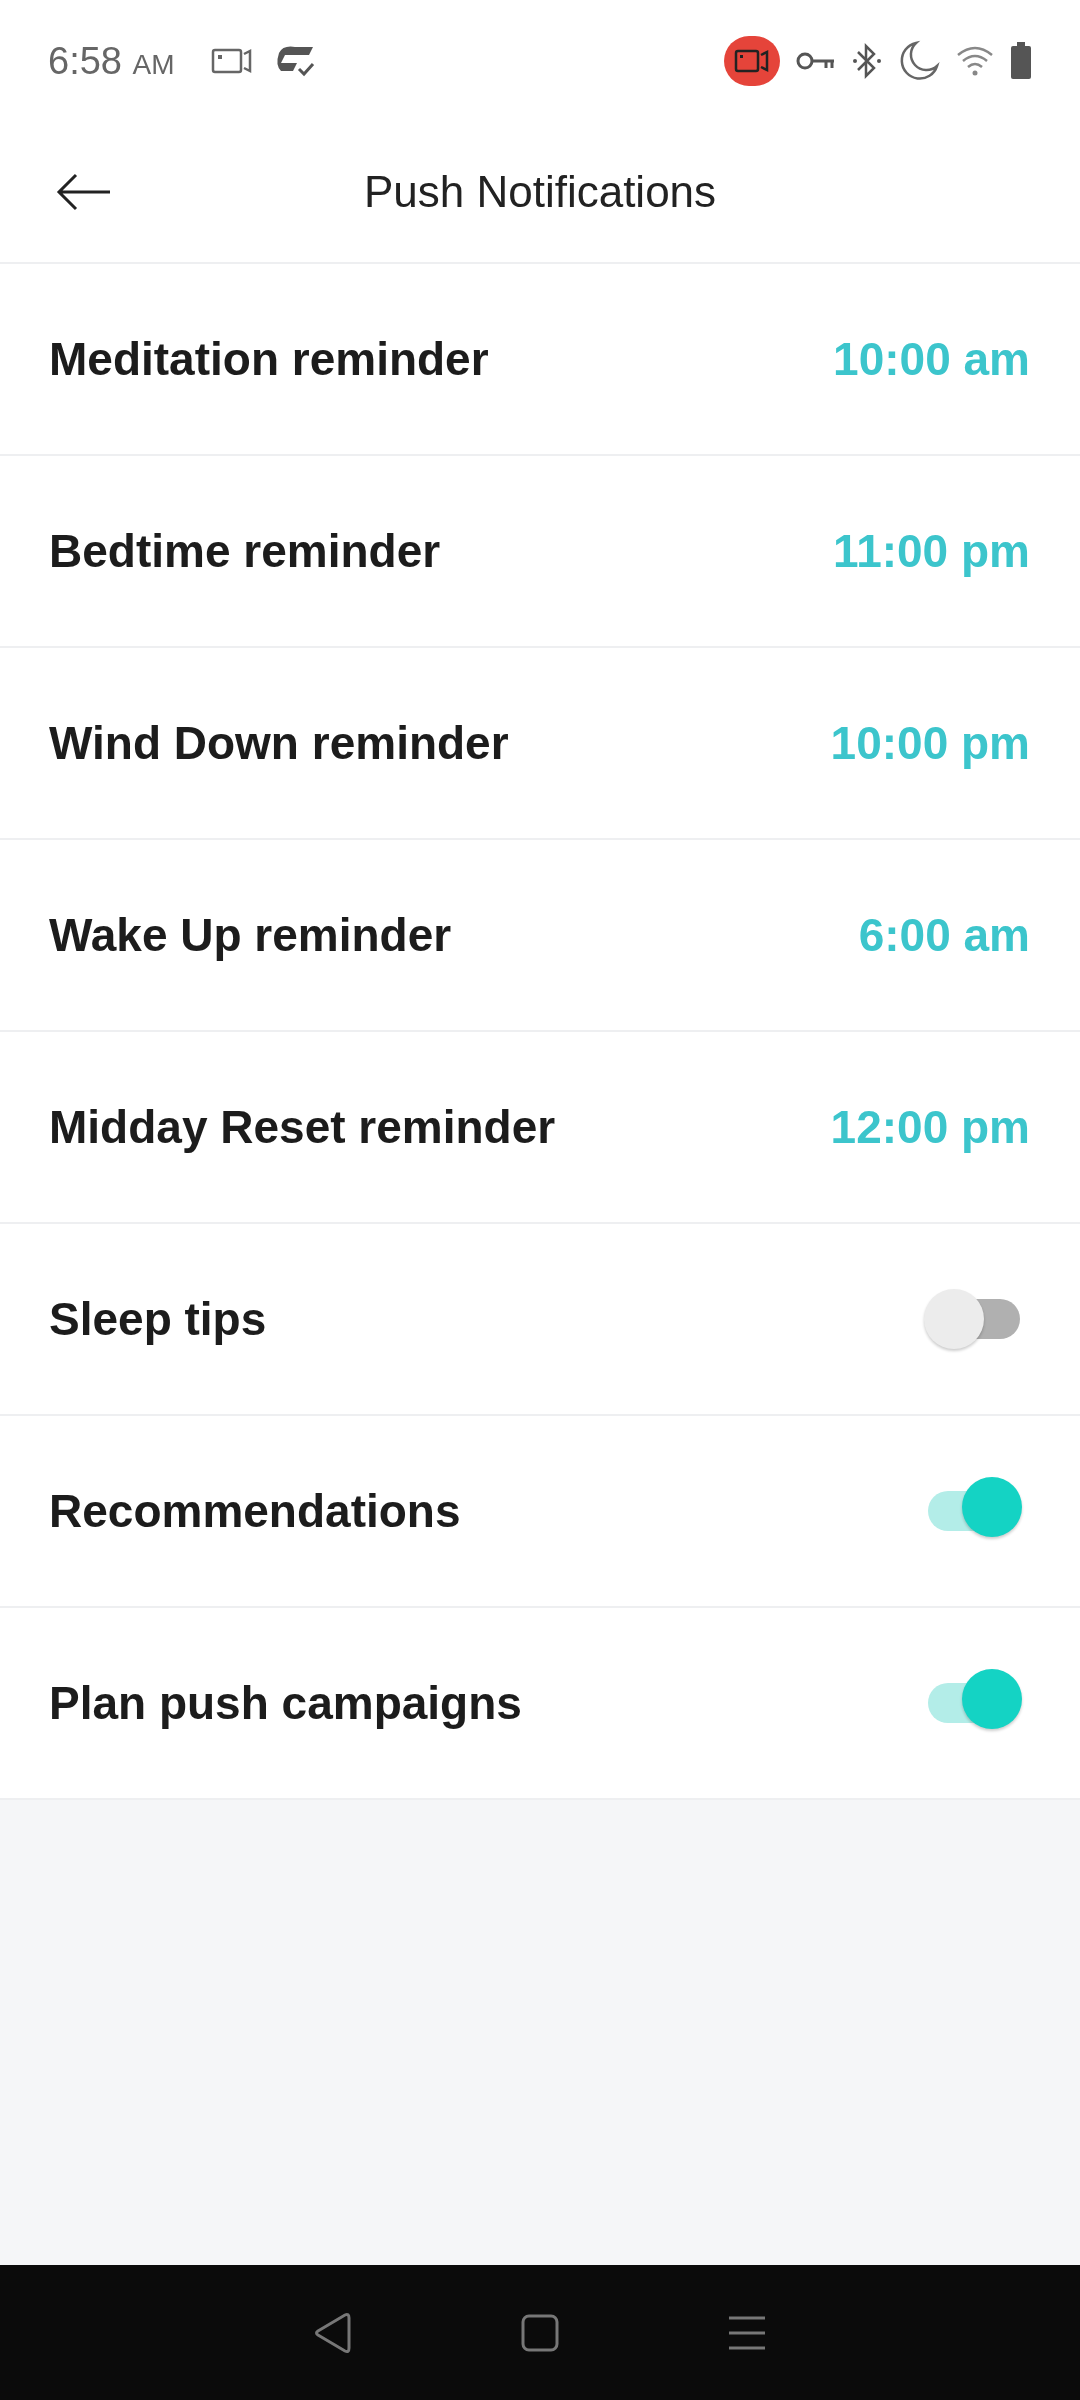 This screenshot has height=2400, width=1080. What do you see at coordinates (867, 61) in the screenshot?
I see `bluetooth-icon` at bounding box center [867, 61].